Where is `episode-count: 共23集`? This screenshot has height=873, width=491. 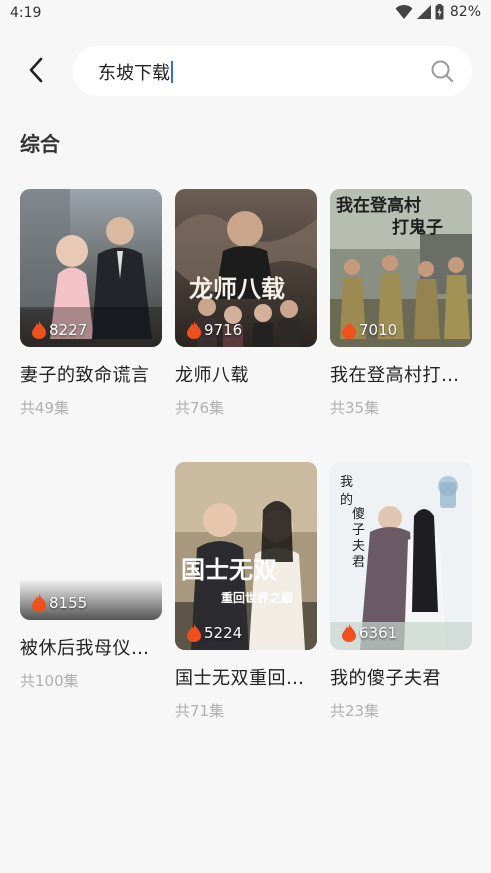 episode-count: 共23集 is located at coordinates (355, 711).